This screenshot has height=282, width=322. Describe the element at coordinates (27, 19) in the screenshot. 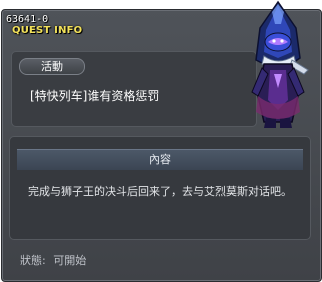

I see `quest-id: 63641-0` at that location.